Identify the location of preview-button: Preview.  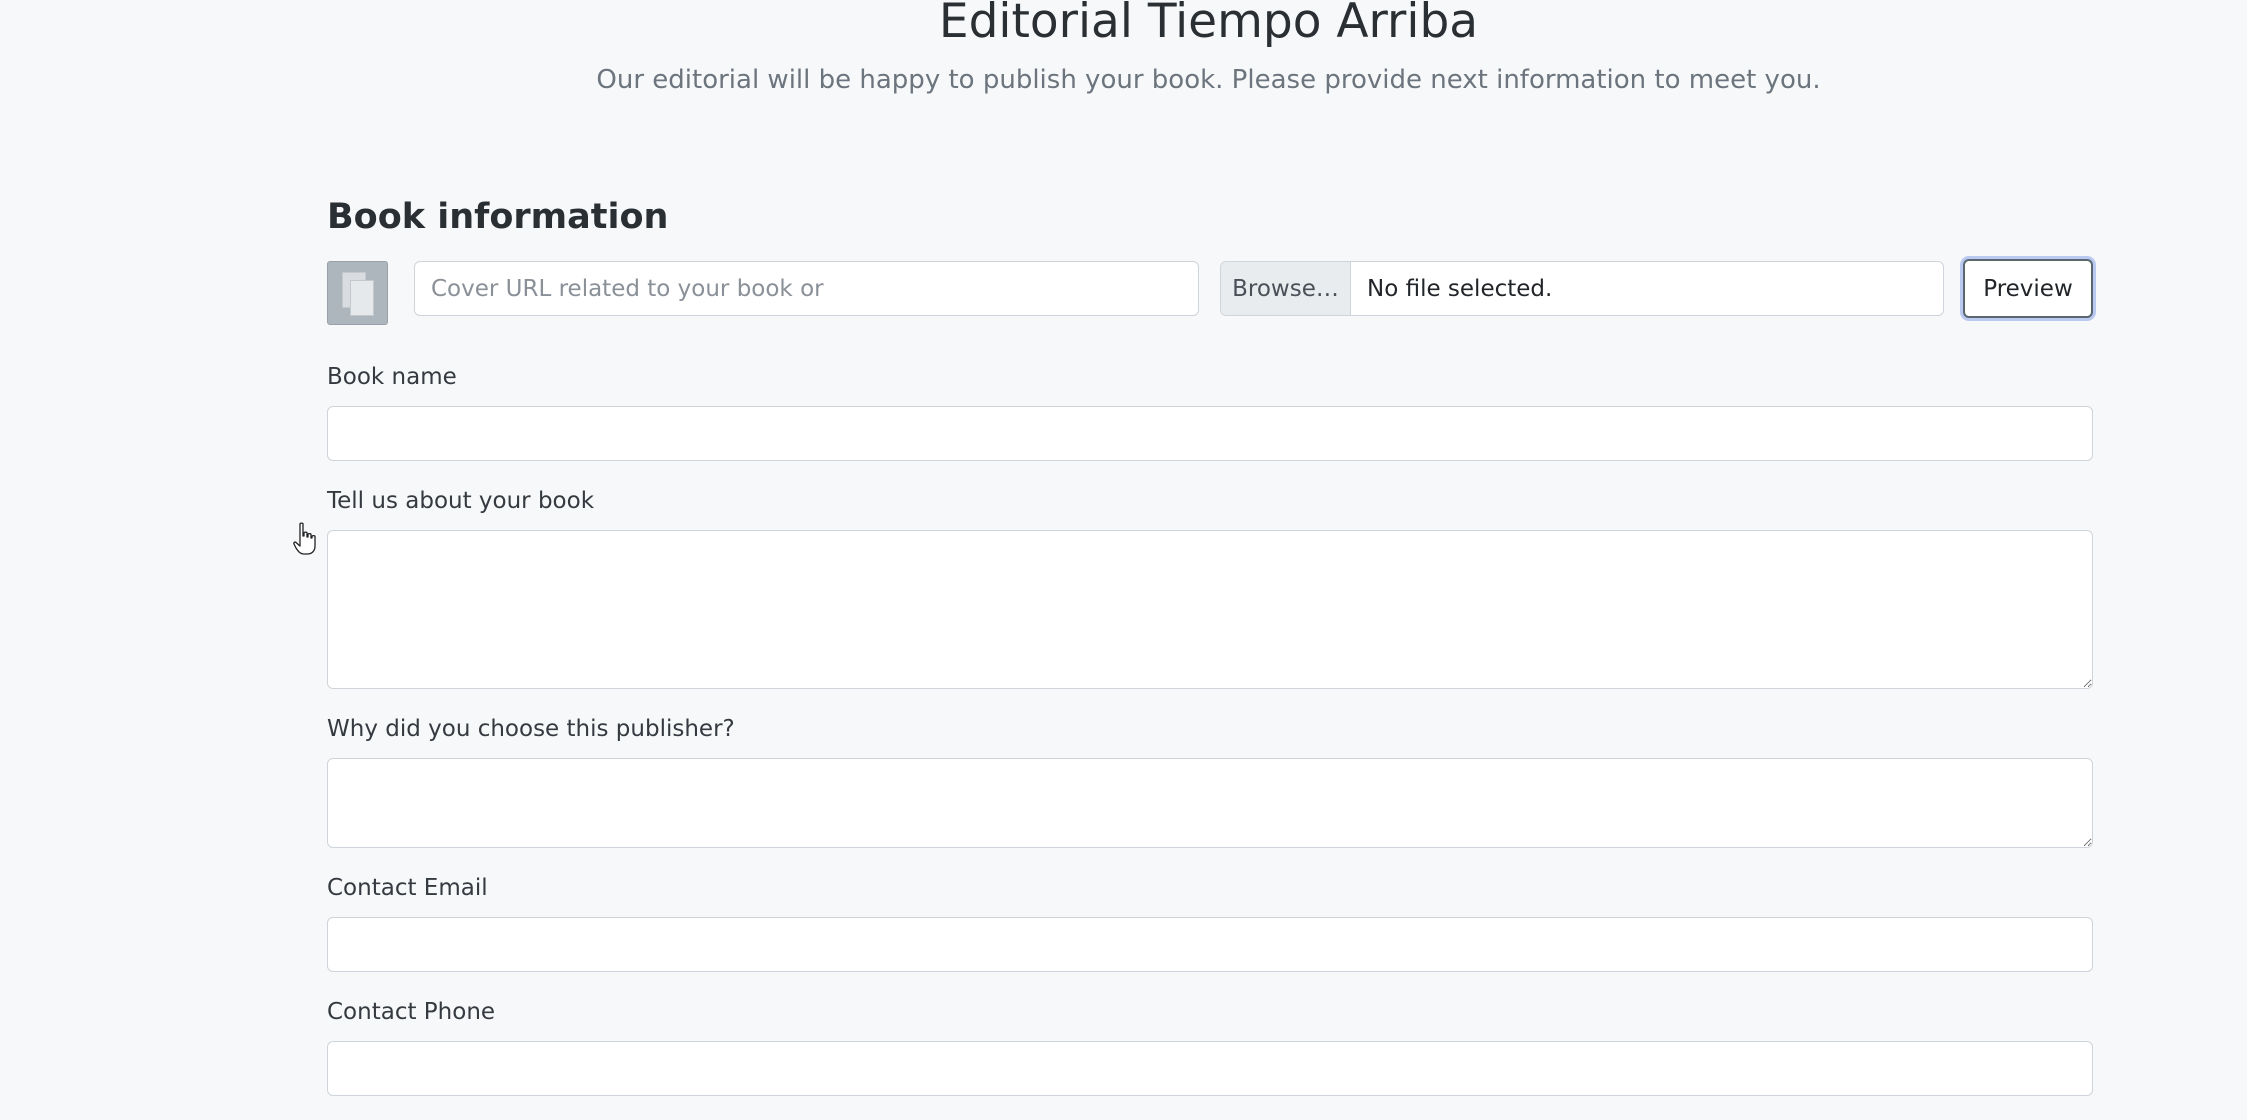
(2028, 288).